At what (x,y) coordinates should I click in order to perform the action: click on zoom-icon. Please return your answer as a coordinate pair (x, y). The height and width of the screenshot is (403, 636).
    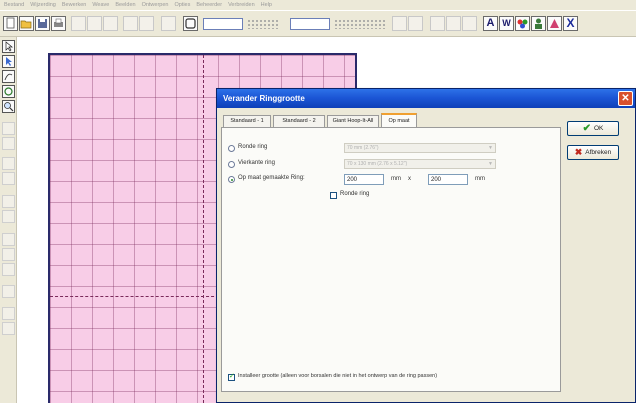
    Looking at the image, I should click on (8, 106).